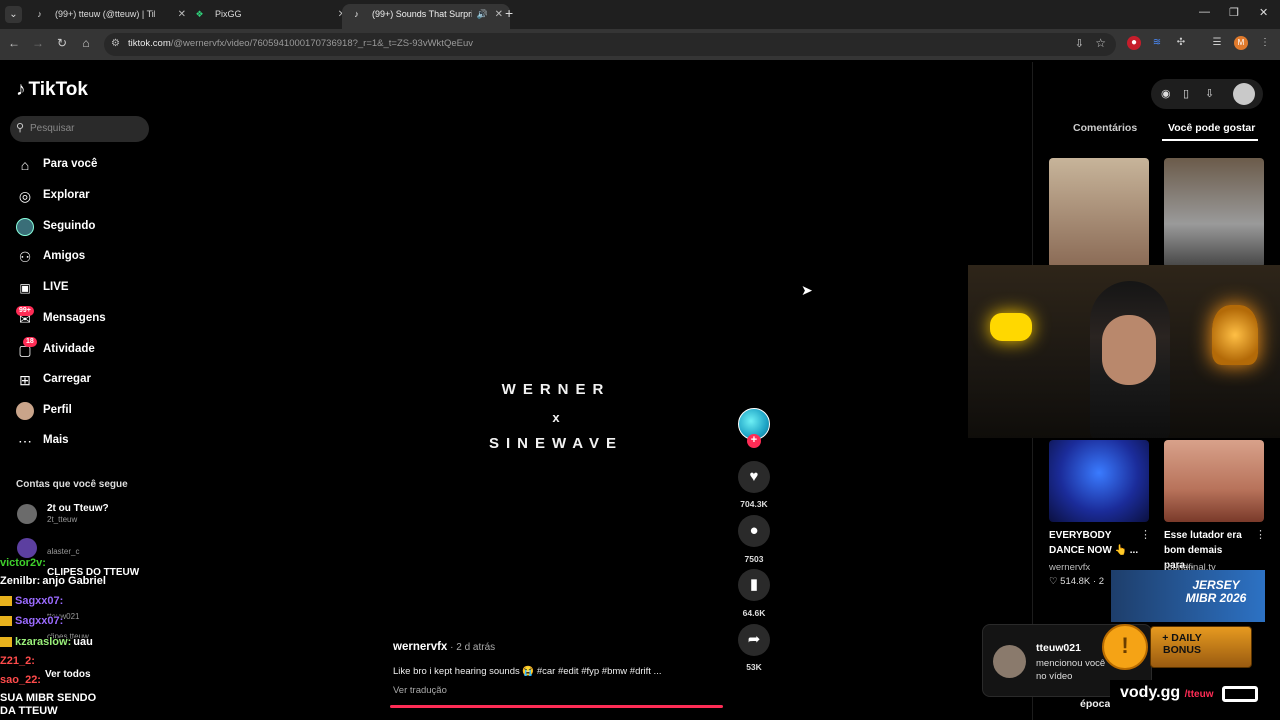 Image resolution: width=1280 pixels, height=720 pixels. What do you see at coordinates (420, 690) in the screenshot?
I see `see-translation-link: Ver tradução` at bounding box center [420, 690].